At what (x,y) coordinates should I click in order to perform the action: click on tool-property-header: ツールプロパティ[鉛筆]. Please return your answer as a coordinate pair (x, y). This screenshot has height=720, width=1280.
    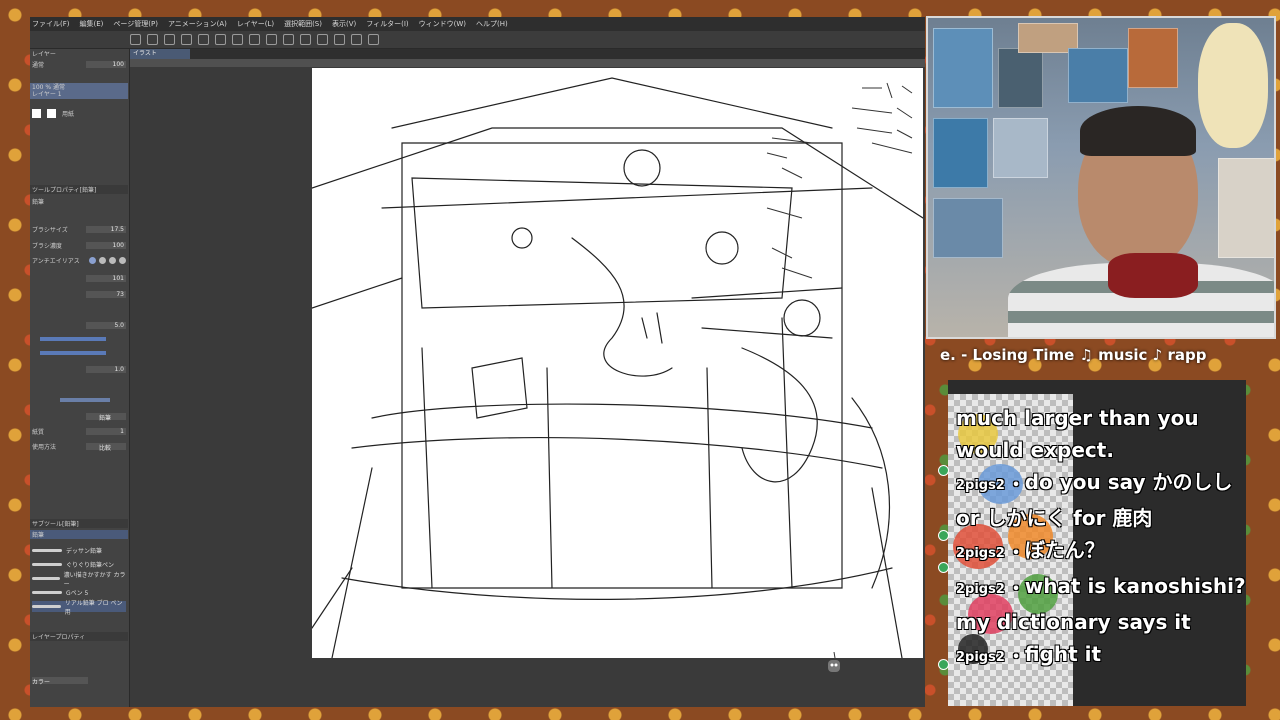
    Looking at the image, I should click on (79, 189).